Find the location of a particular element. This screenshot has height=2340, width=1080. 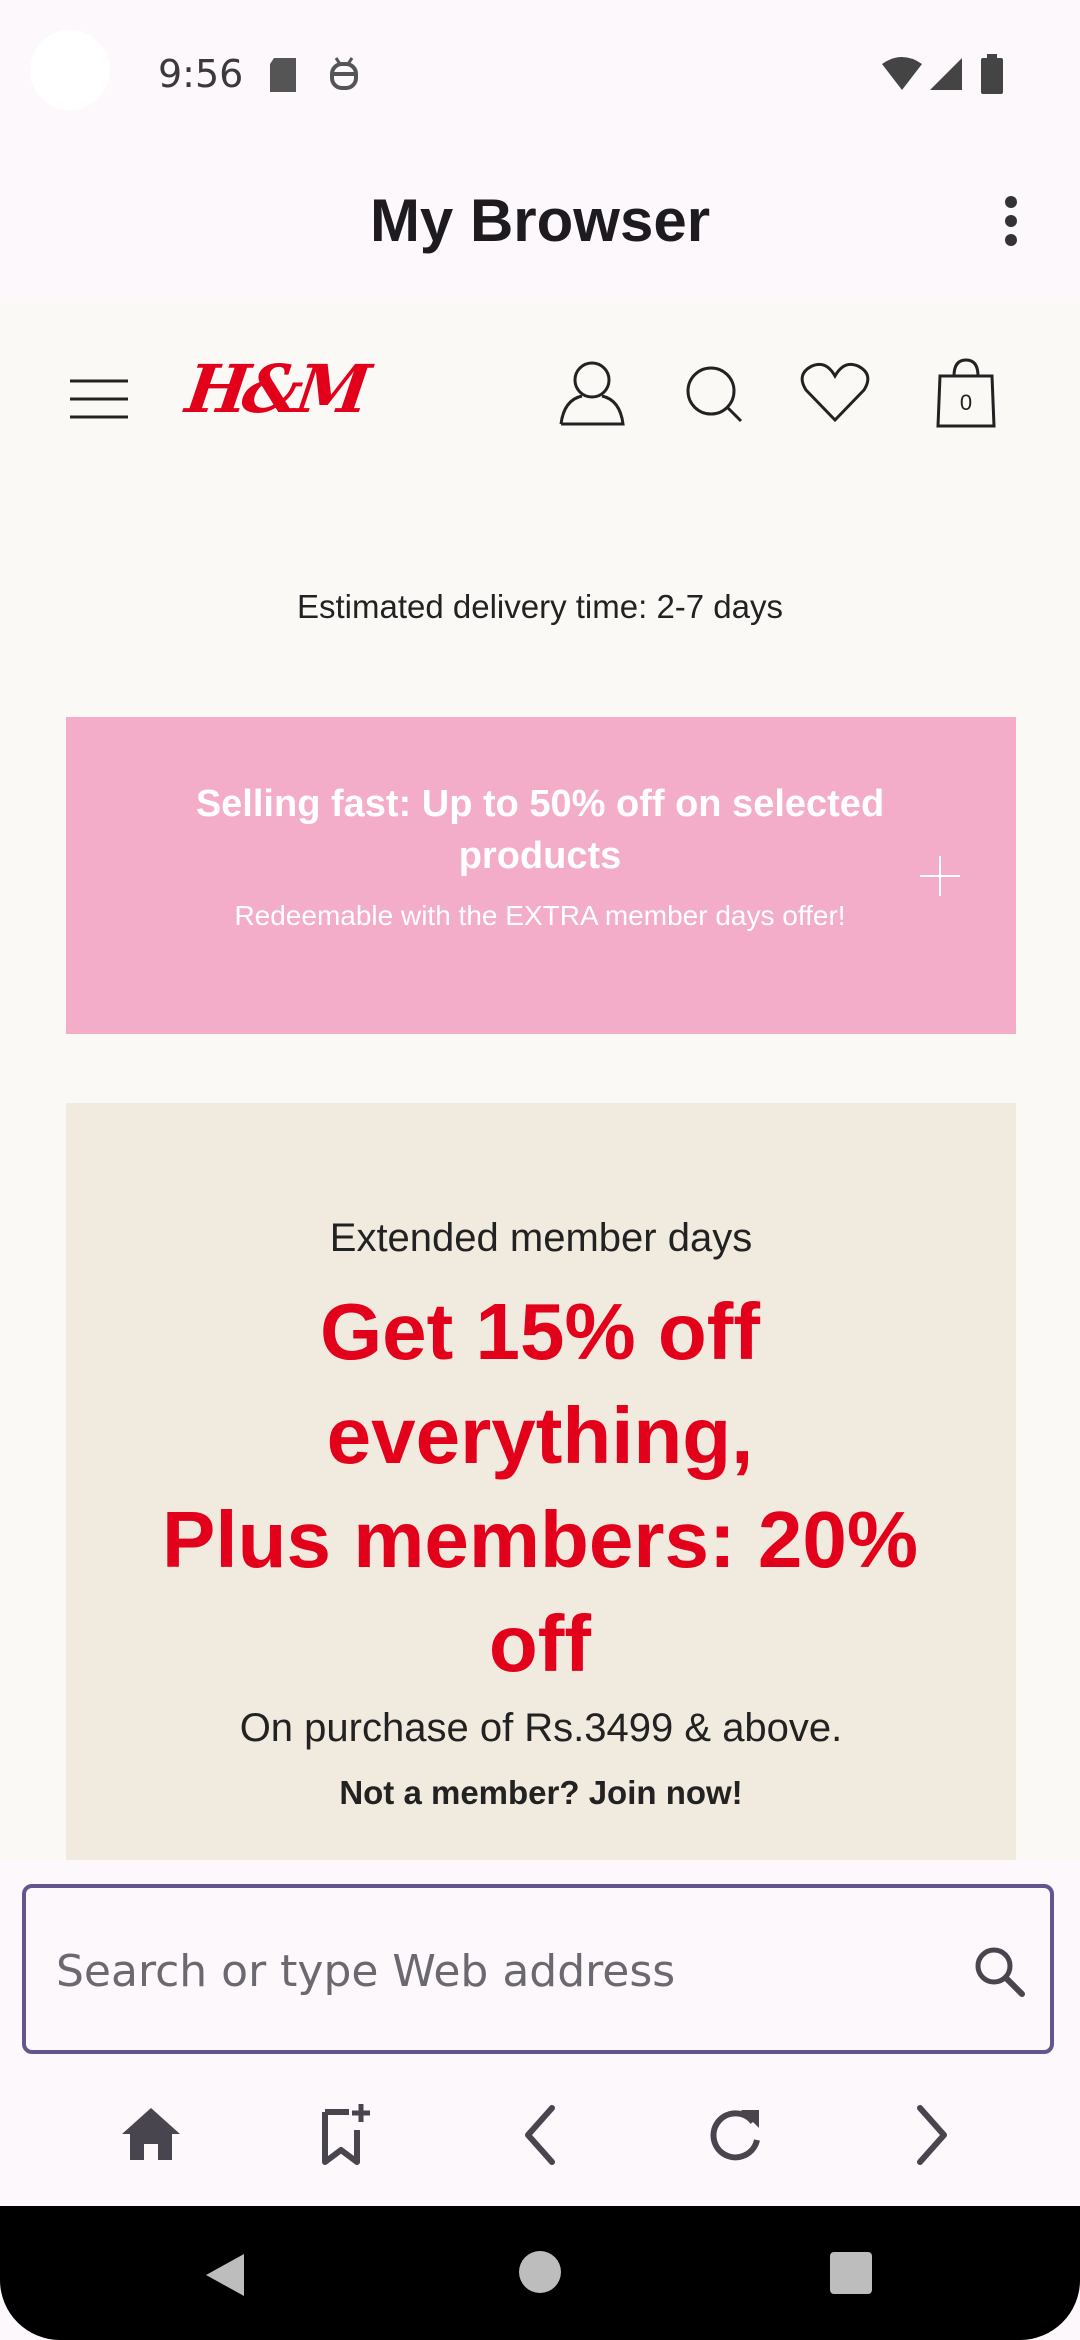

forward-icon is located at coordinates (931, 2135).